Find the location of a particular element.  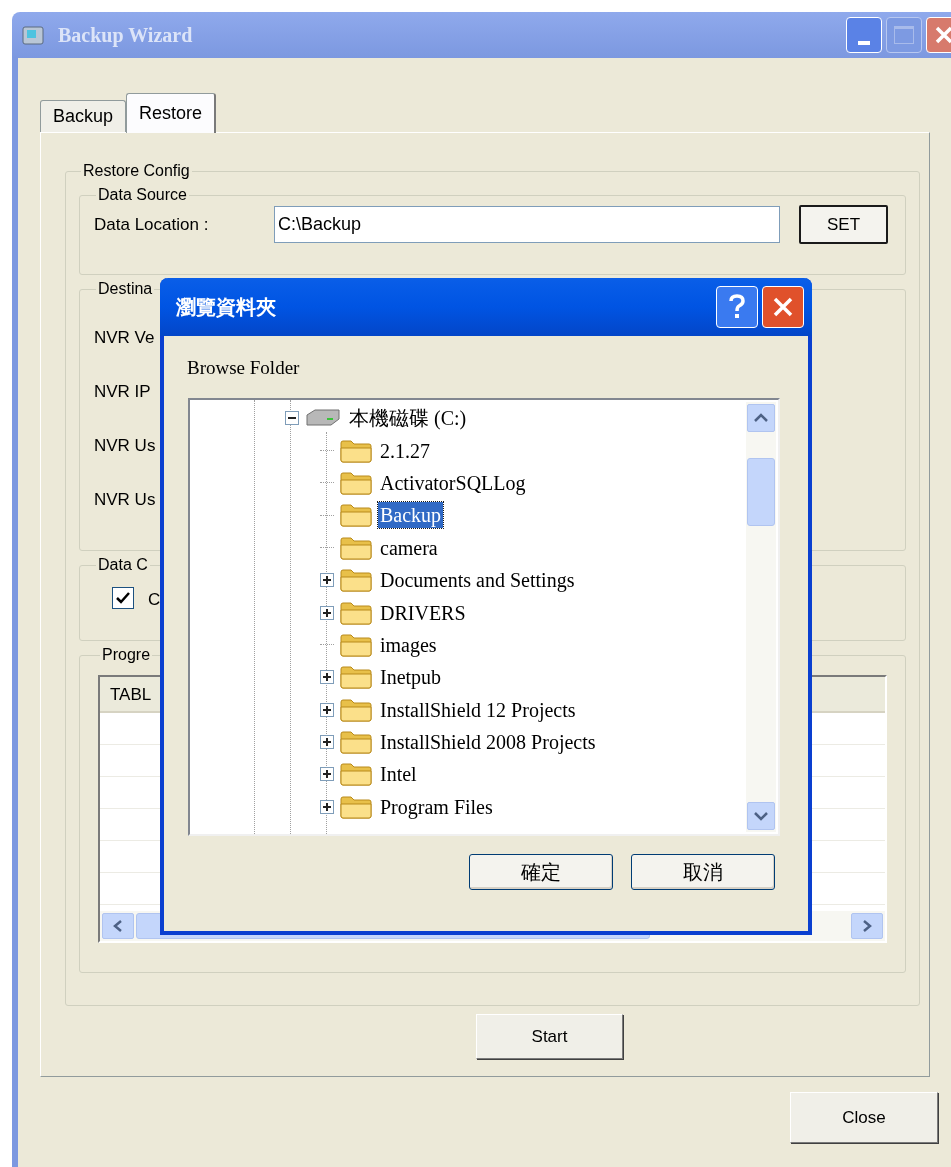

tree-item: Program Files is located at coordinates (436, 806).